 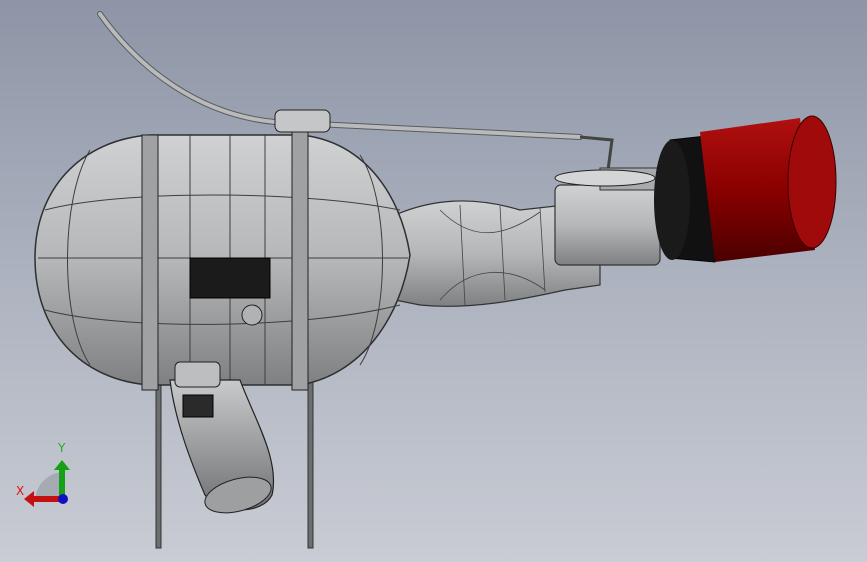 I want to click on cable-tube, so click(x=340, y=75).